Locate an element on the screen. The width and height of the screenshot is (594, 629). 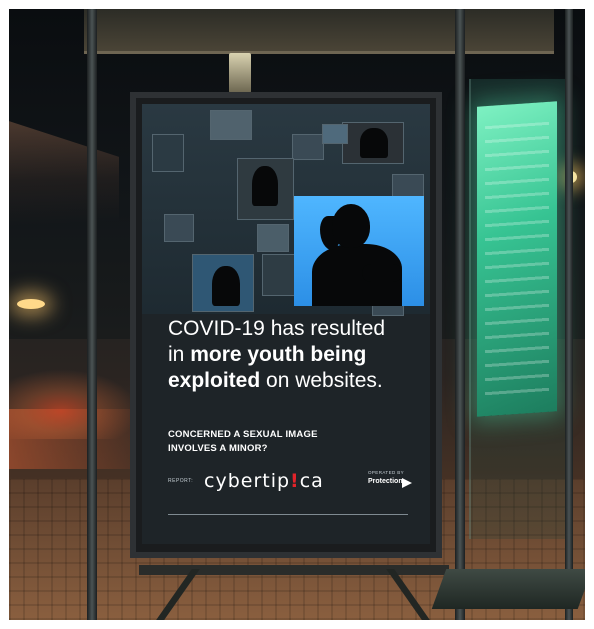
headline-line: COVID-19 has resulted is located at coordinates (277, 328).